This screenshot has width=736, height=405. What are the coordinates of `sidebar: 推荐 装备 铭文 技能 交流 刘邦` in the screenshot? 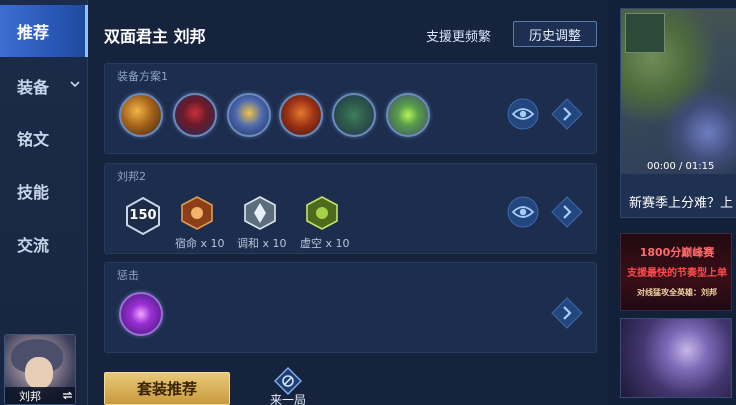 It's located at (44, 202).